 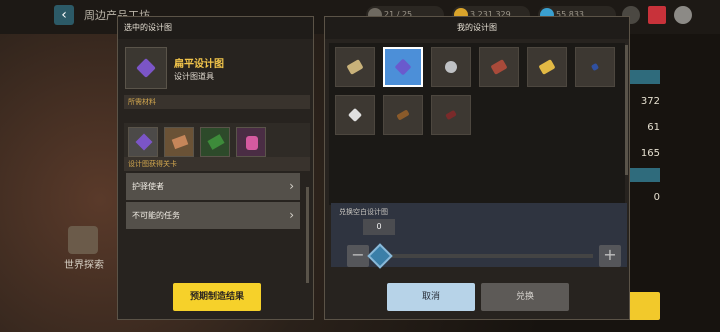 I want to click on materials-header: 所需材料, so click(x=217, y=102).